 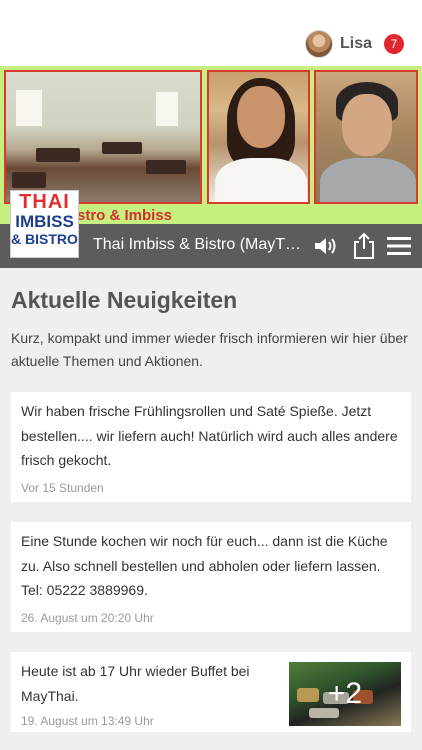 What do you see at coordinates (103, 137) in the screenshot?
I see `restaurant-interior-photo` at bounding box center [103, 137].